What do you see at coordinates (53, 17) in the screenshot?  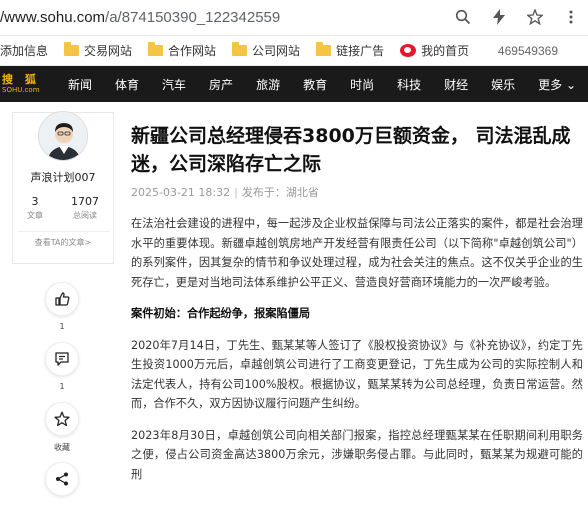 I see `url-host: /www.sohu.com` at bounding box center [53, 17].